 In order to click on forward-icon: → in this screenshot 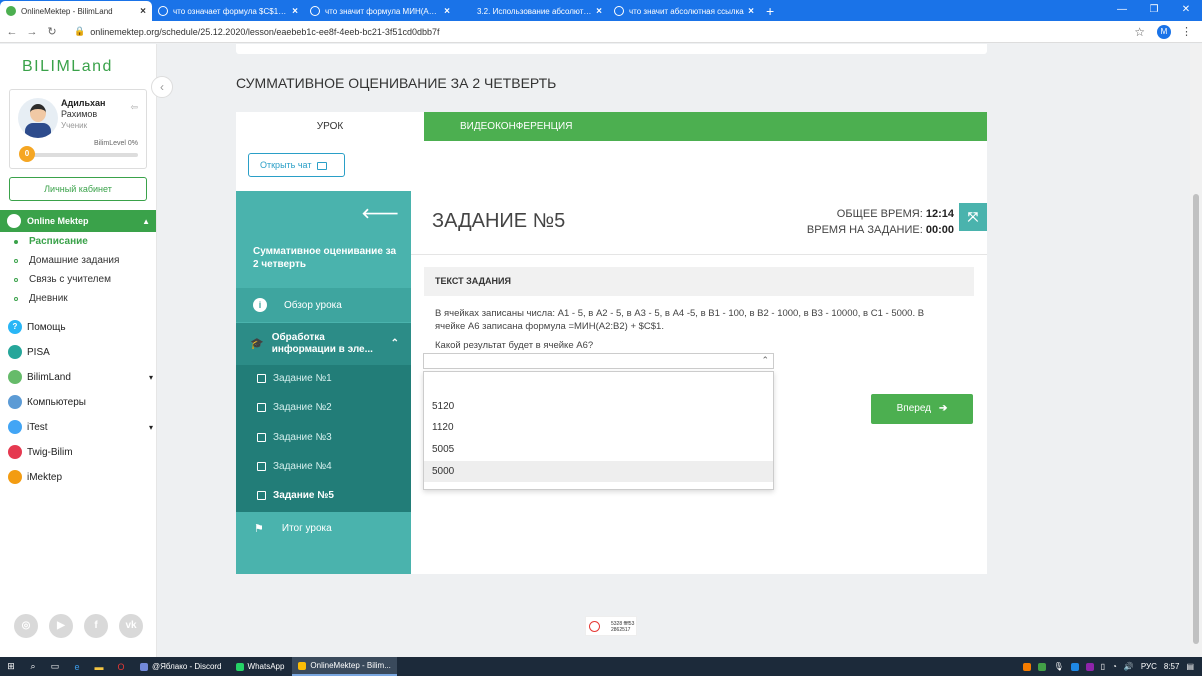, I will do `click(32, 32)`.